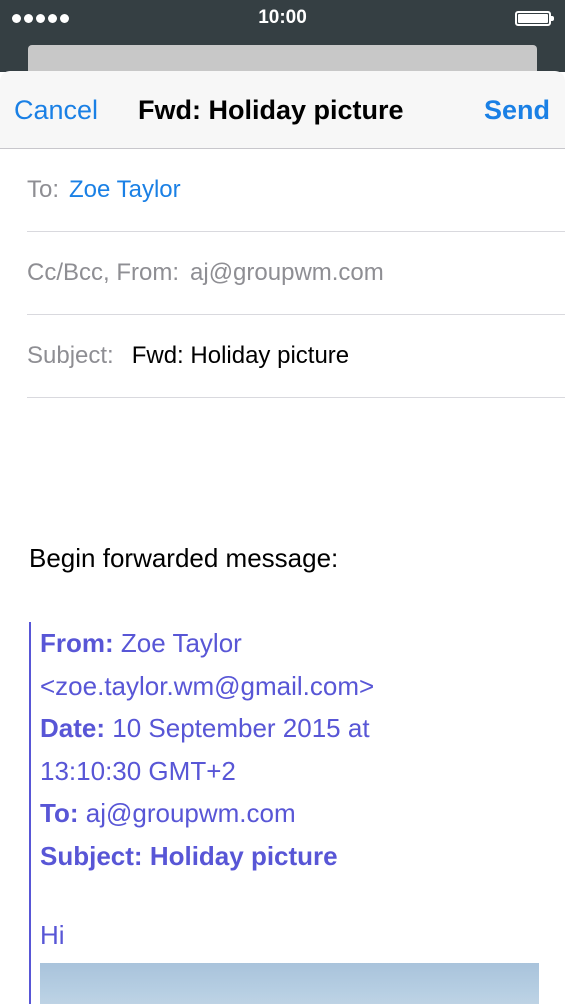  I want to click on to-field: To: Zoe Taylor, so click(296, 190).